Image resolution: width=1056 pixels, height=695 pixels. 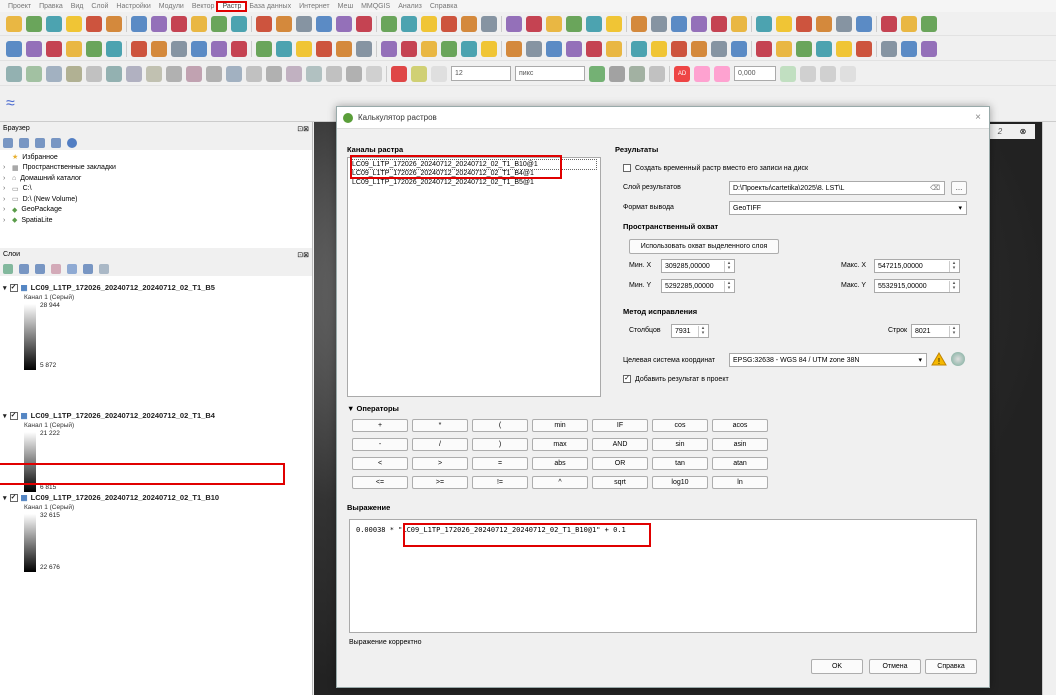 What do you see at coordinates (5, 188) in the screenshot?
I see `expand-arrow-icon: ›` at bounding box center [5, 188].